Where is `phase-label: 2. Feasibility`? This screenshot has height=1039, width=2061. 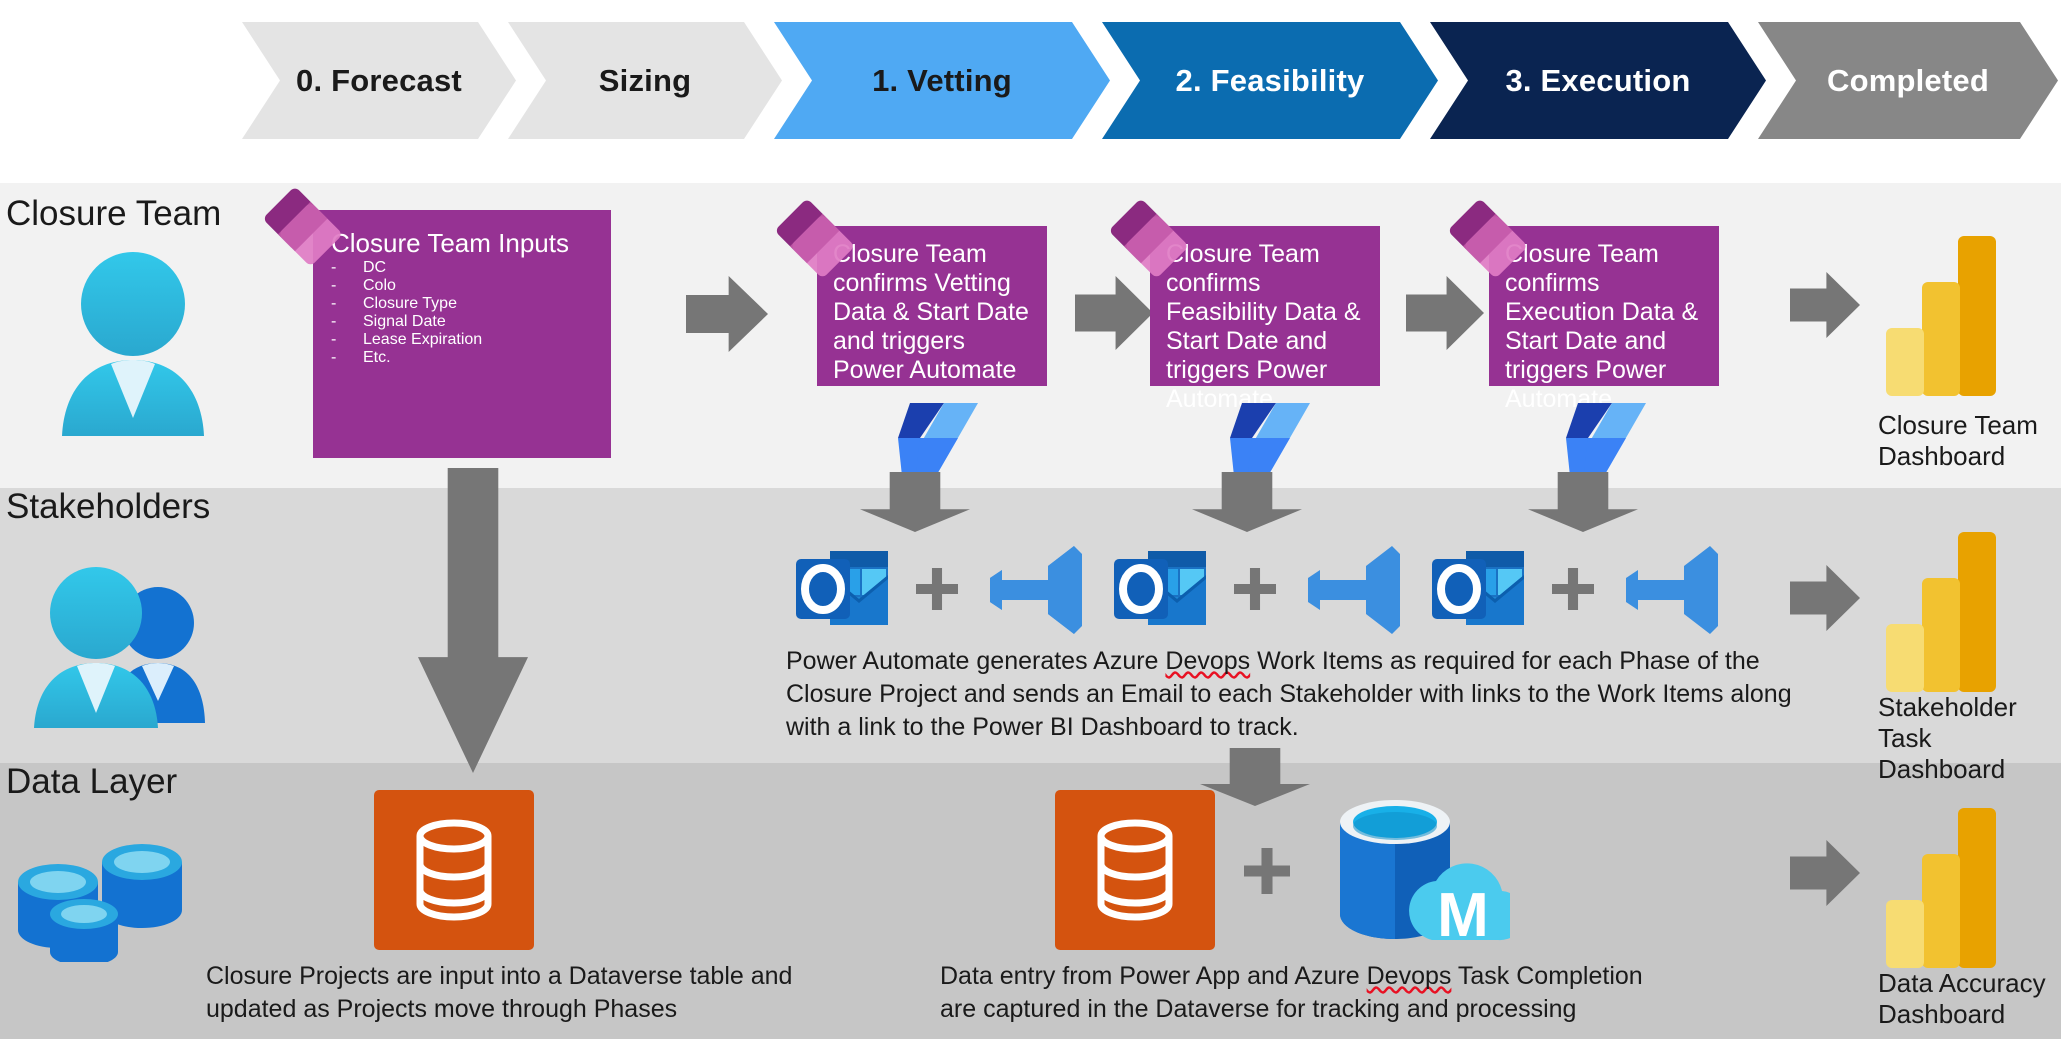
phase-label: 2. Feasibility is located at coordinates (1270, 80).